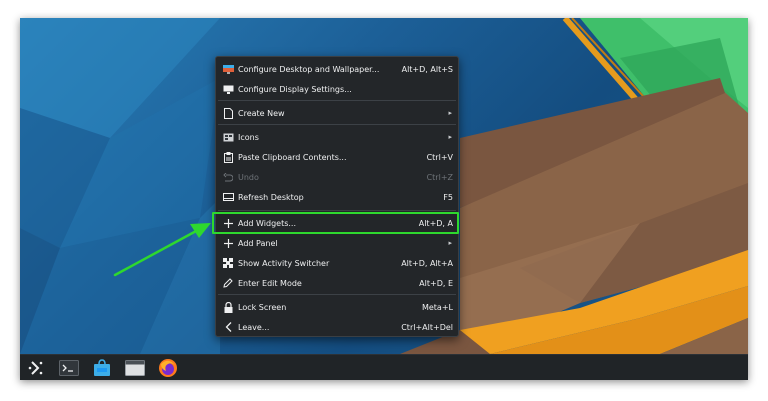  I want to click on menu-item-shortcut: F5, so click(448, 197).